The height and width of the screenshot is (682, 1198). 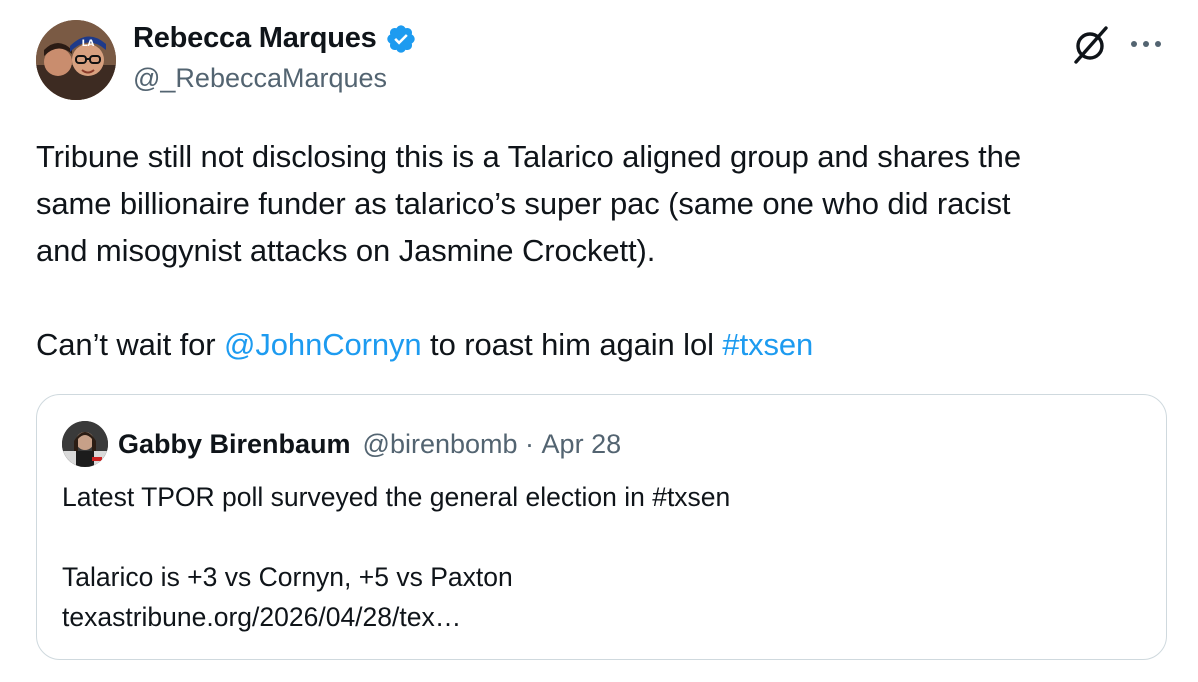 What do you see at coordinates (85, 444) in the screenshot?
I see `quoted-author-avatar` at bounding box center [85, 444].